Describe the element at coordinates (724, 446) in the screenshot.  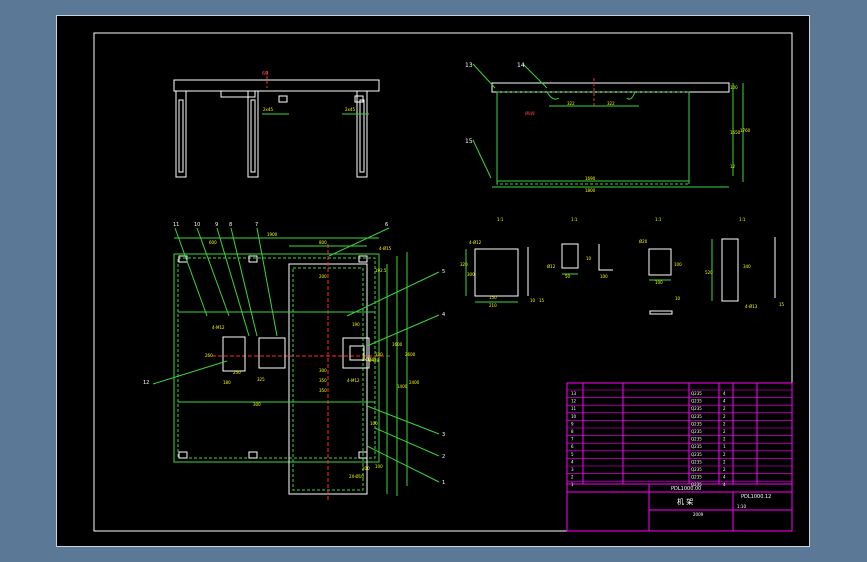
I see `parts-cell-qty: 1` at that location.